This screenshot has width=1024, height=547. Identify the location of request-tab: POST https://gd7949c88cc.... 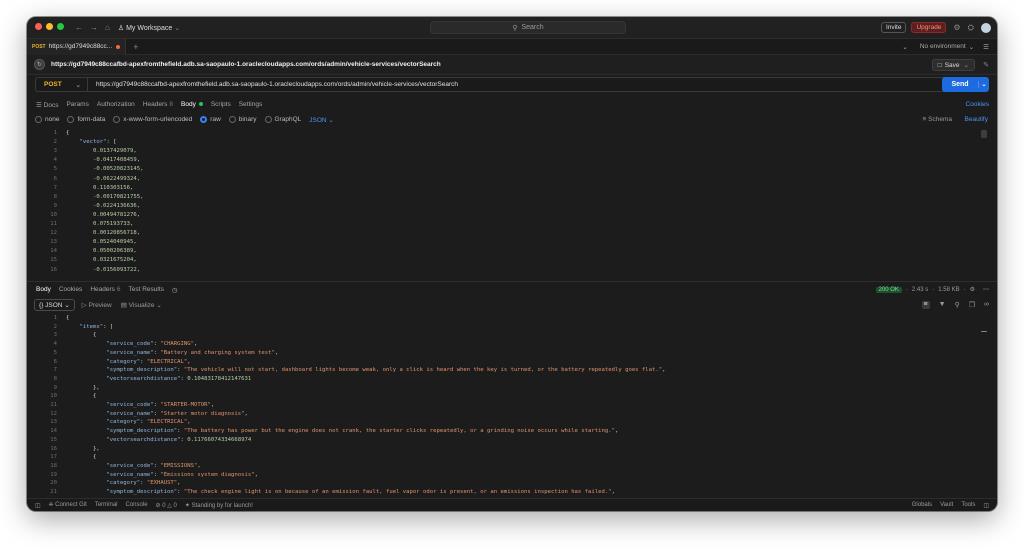
(77, 46).